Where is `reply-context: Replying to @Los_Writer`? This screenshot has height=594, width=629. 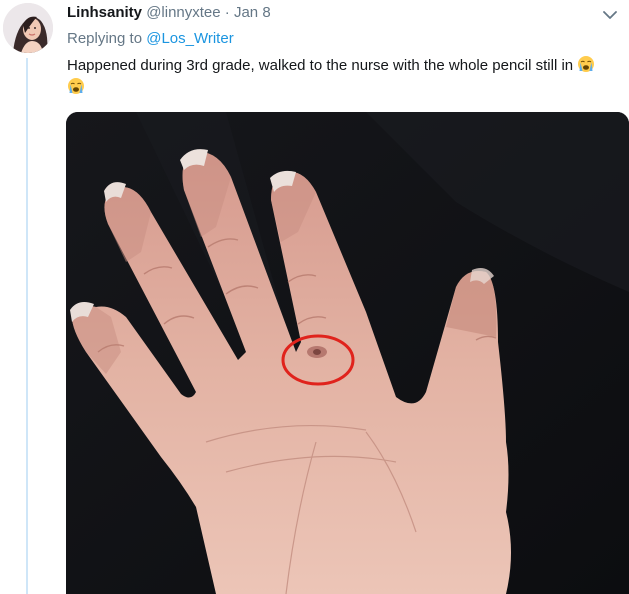 reply-context: Replying to @Los_Writer is located at coordinates (150, 39).